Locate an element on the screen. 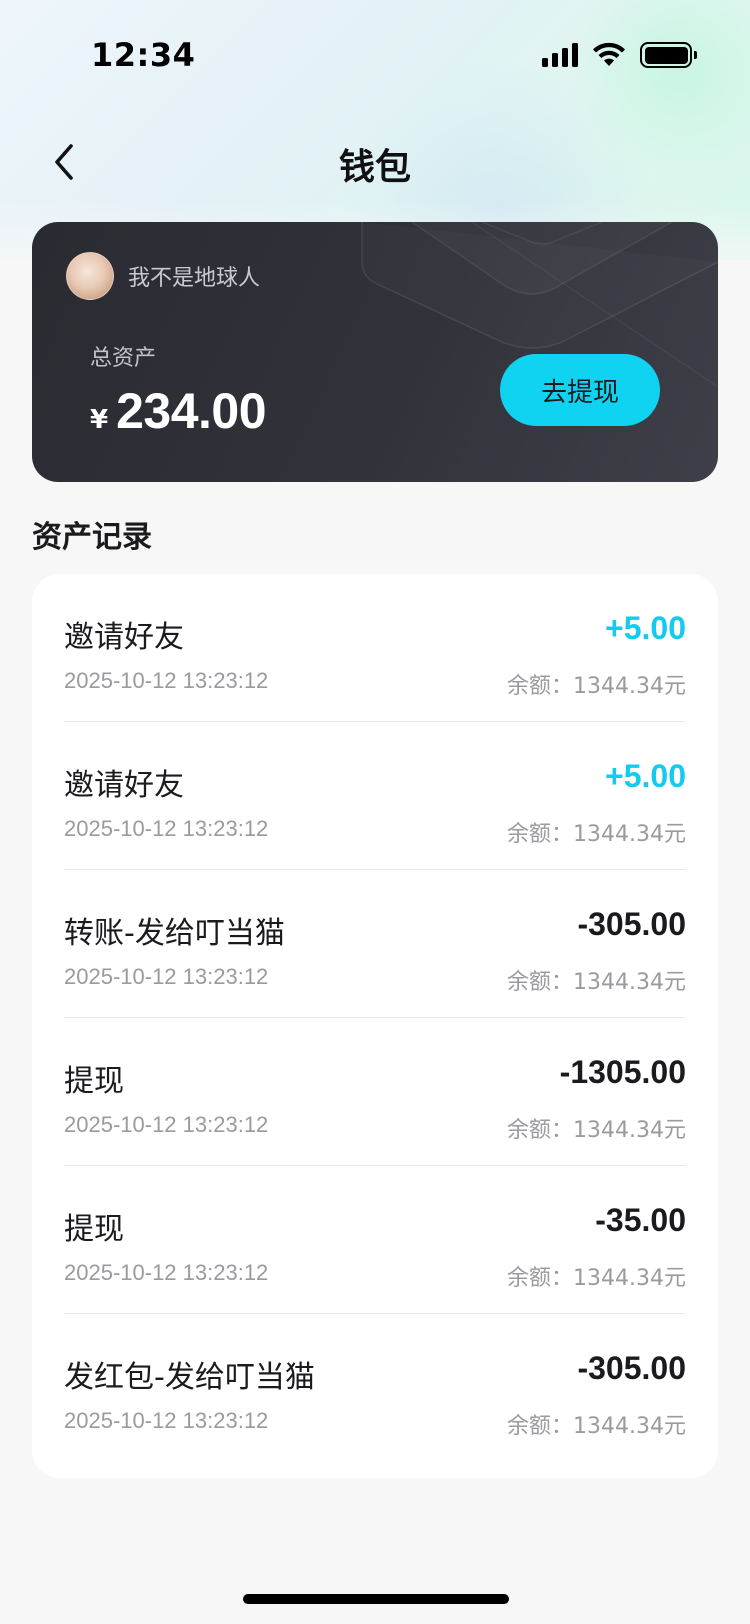 This screenshot has height=1624, width=750. withdraw-button: 去提现 is located at coordinates (580, 390).